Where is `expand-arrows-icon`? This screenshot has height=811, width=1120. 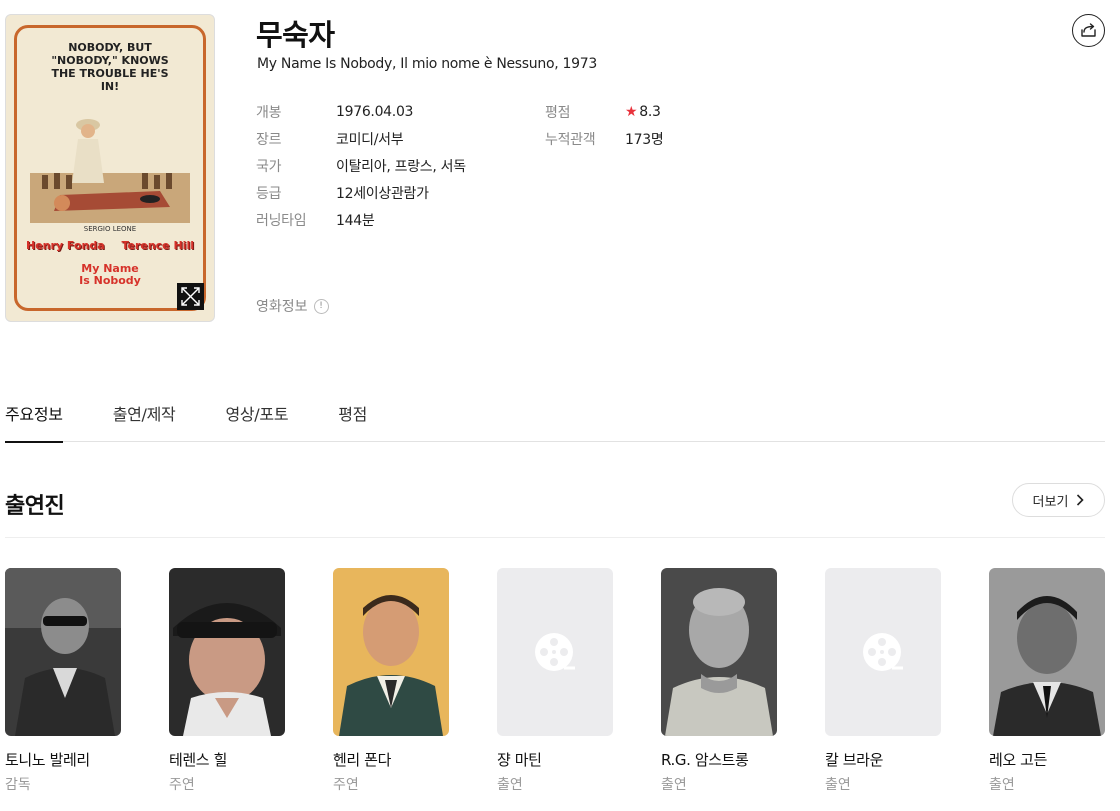 expand-arrows-icon is located at coordinates (190, 296).